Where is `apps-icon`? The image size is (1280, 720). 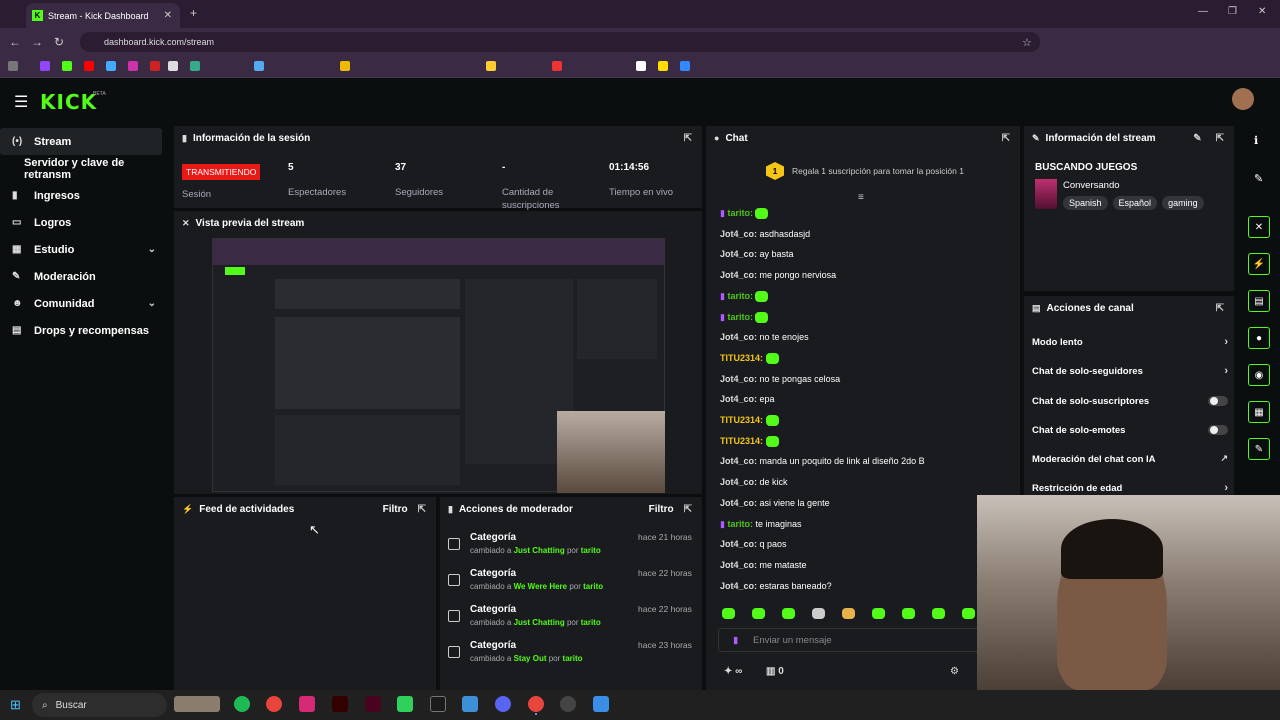 apps-icon is located at coordinates (13, 66).